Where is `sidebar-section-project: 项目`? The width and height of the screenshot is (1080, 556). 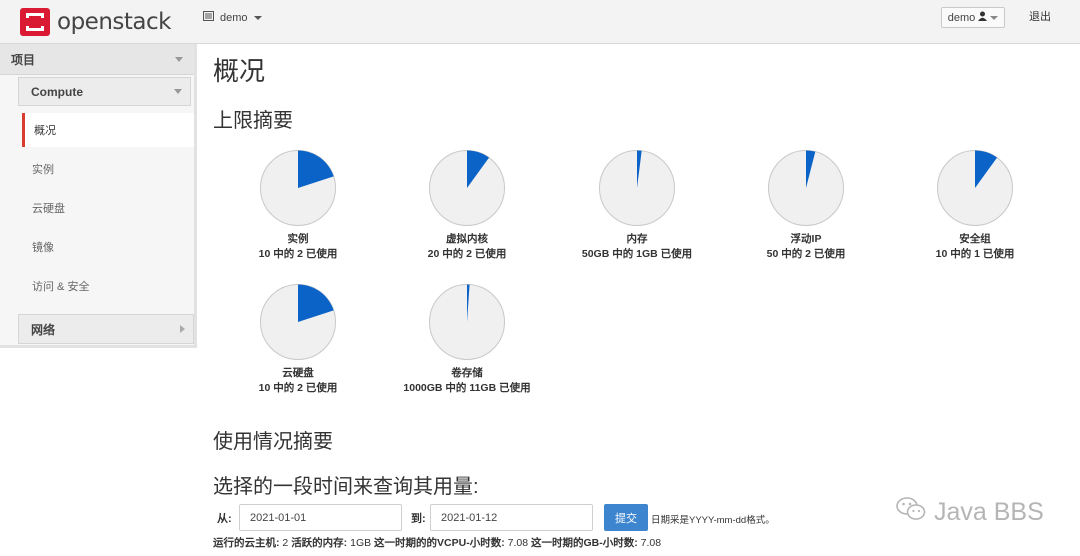 sidebar-section-project: 项目 is located at coordinates (97, 59).